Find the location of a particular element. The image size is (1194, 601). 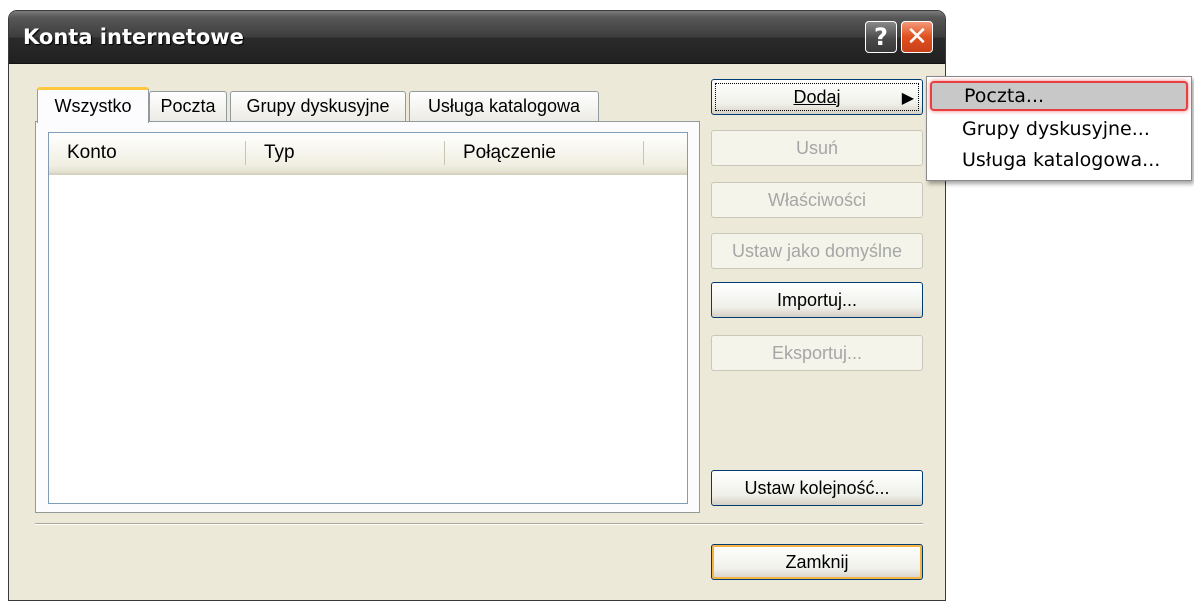

close-button: Zamknij is located at coordinates (817, 562).